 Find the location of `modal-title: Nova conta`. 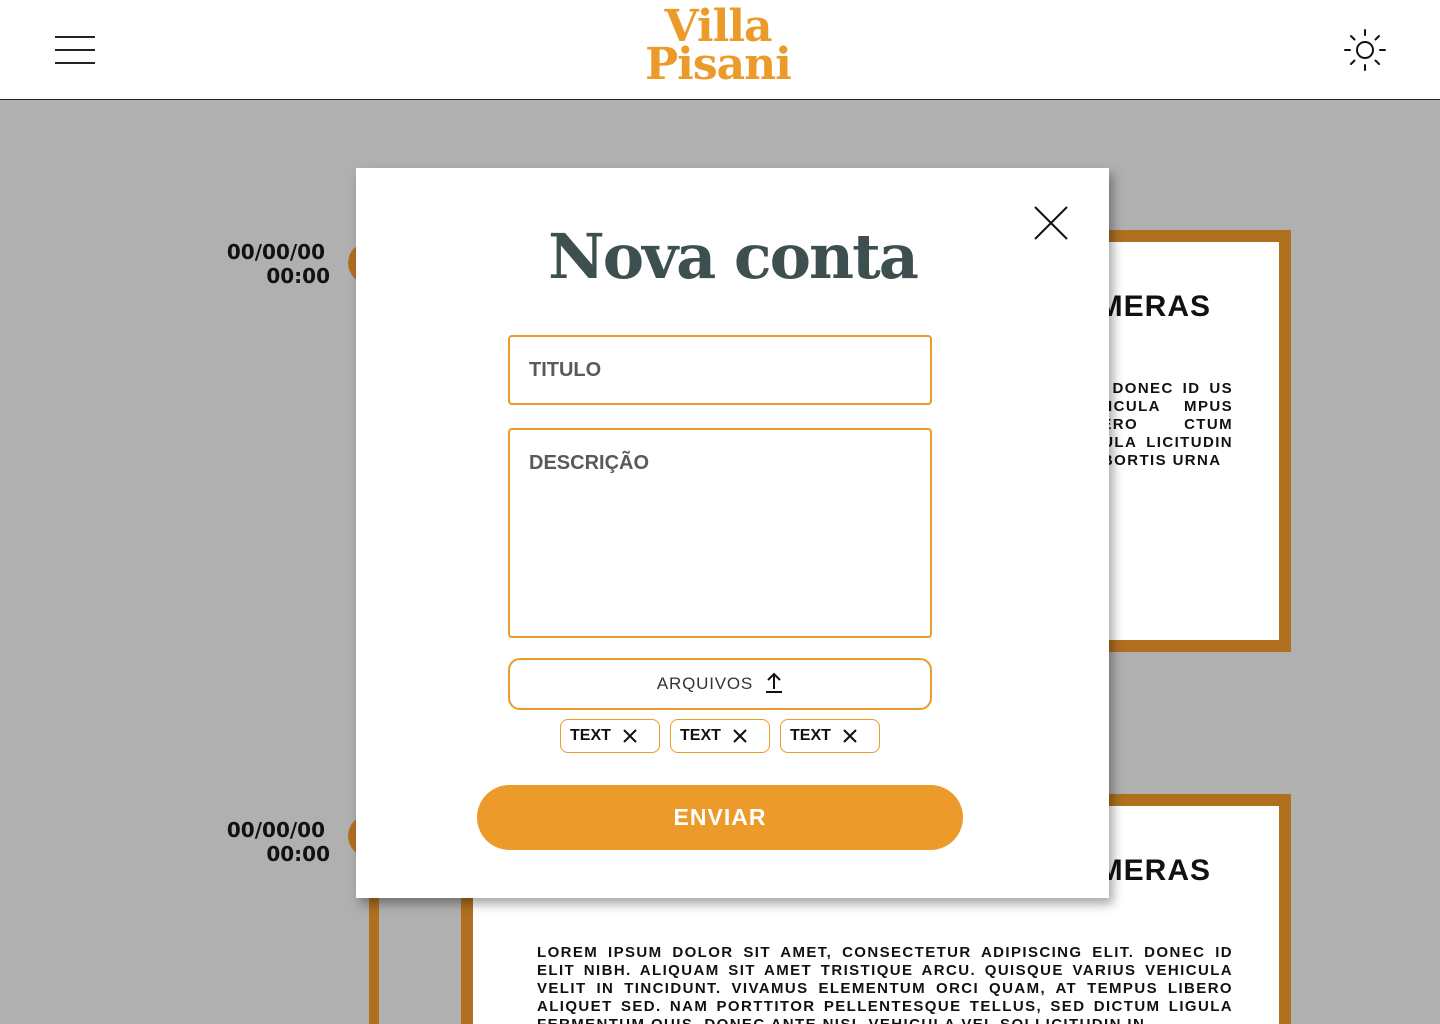

modal-title: Nova conta is located at coordinates (733, 256).